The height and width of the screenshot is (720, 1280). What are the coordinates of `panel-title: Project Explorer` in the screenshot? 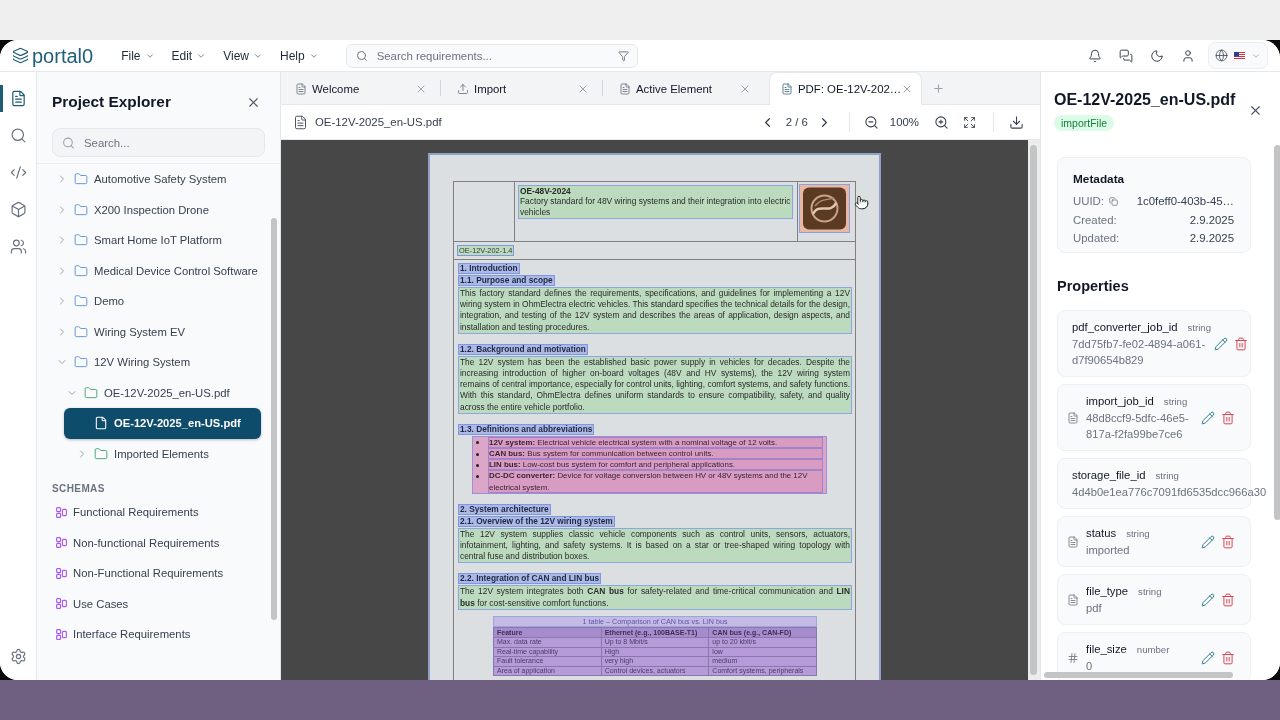 It's located at (111, 102).